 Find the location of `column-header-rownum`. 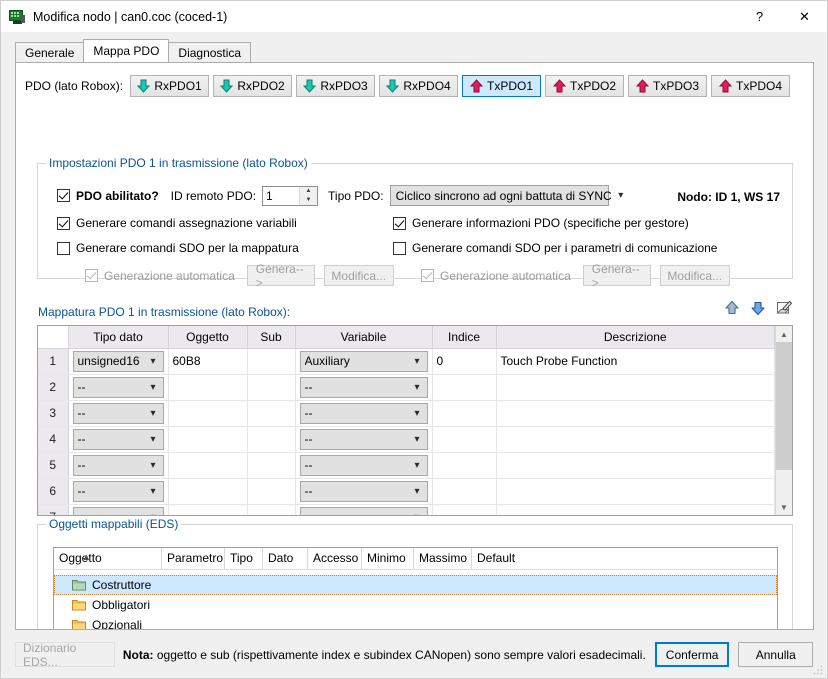

column-header-rownum is located at coordinates (53, 337).